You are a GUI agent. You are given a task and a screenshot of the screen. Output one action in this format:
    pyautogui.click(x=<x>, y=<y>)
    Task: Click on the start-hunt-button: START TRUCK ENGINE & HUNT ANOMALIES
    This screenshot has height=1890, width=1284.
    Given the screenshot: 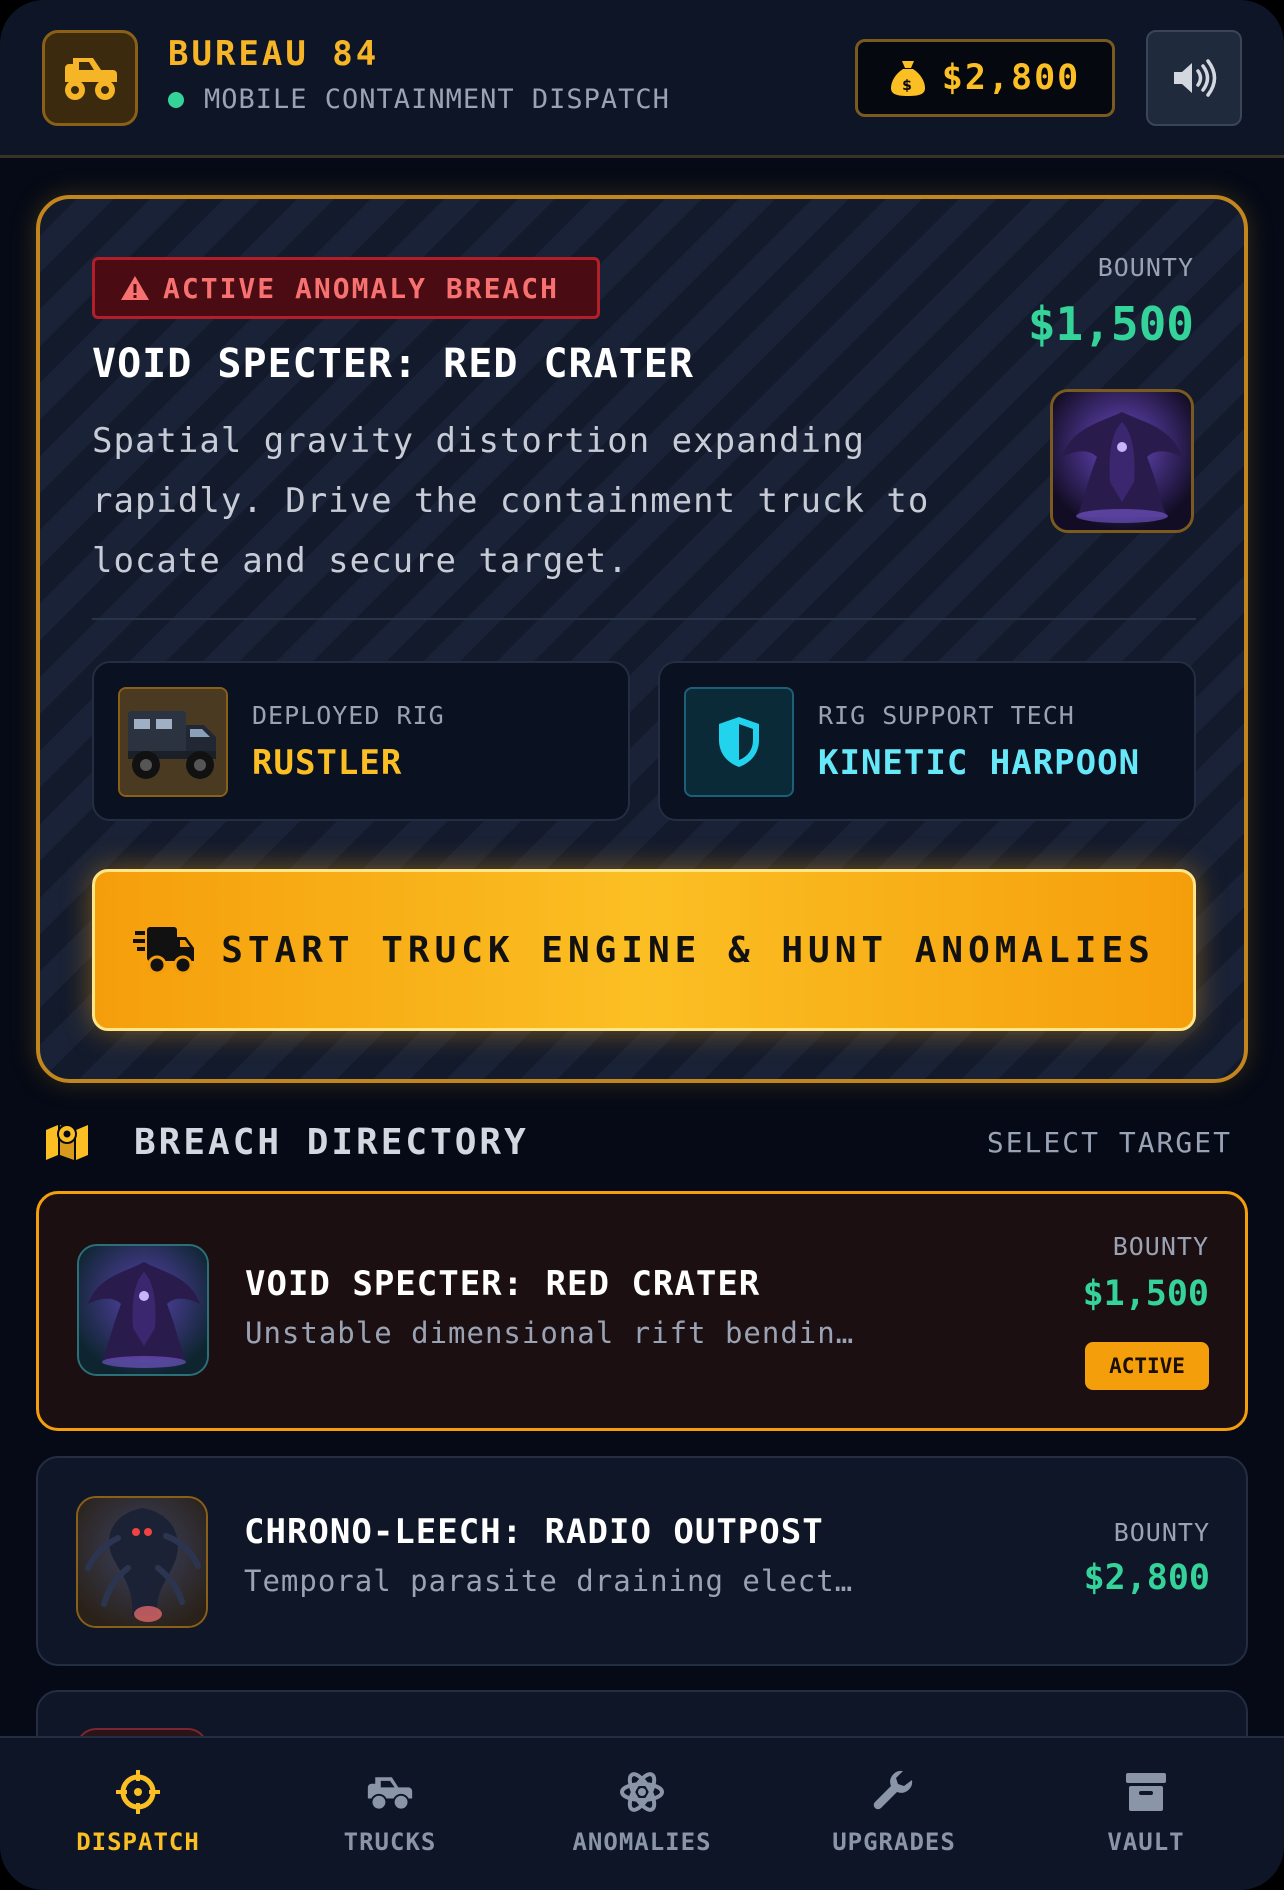 What is the action you would take?
    pyautogui.click(x=644, y=950)
    